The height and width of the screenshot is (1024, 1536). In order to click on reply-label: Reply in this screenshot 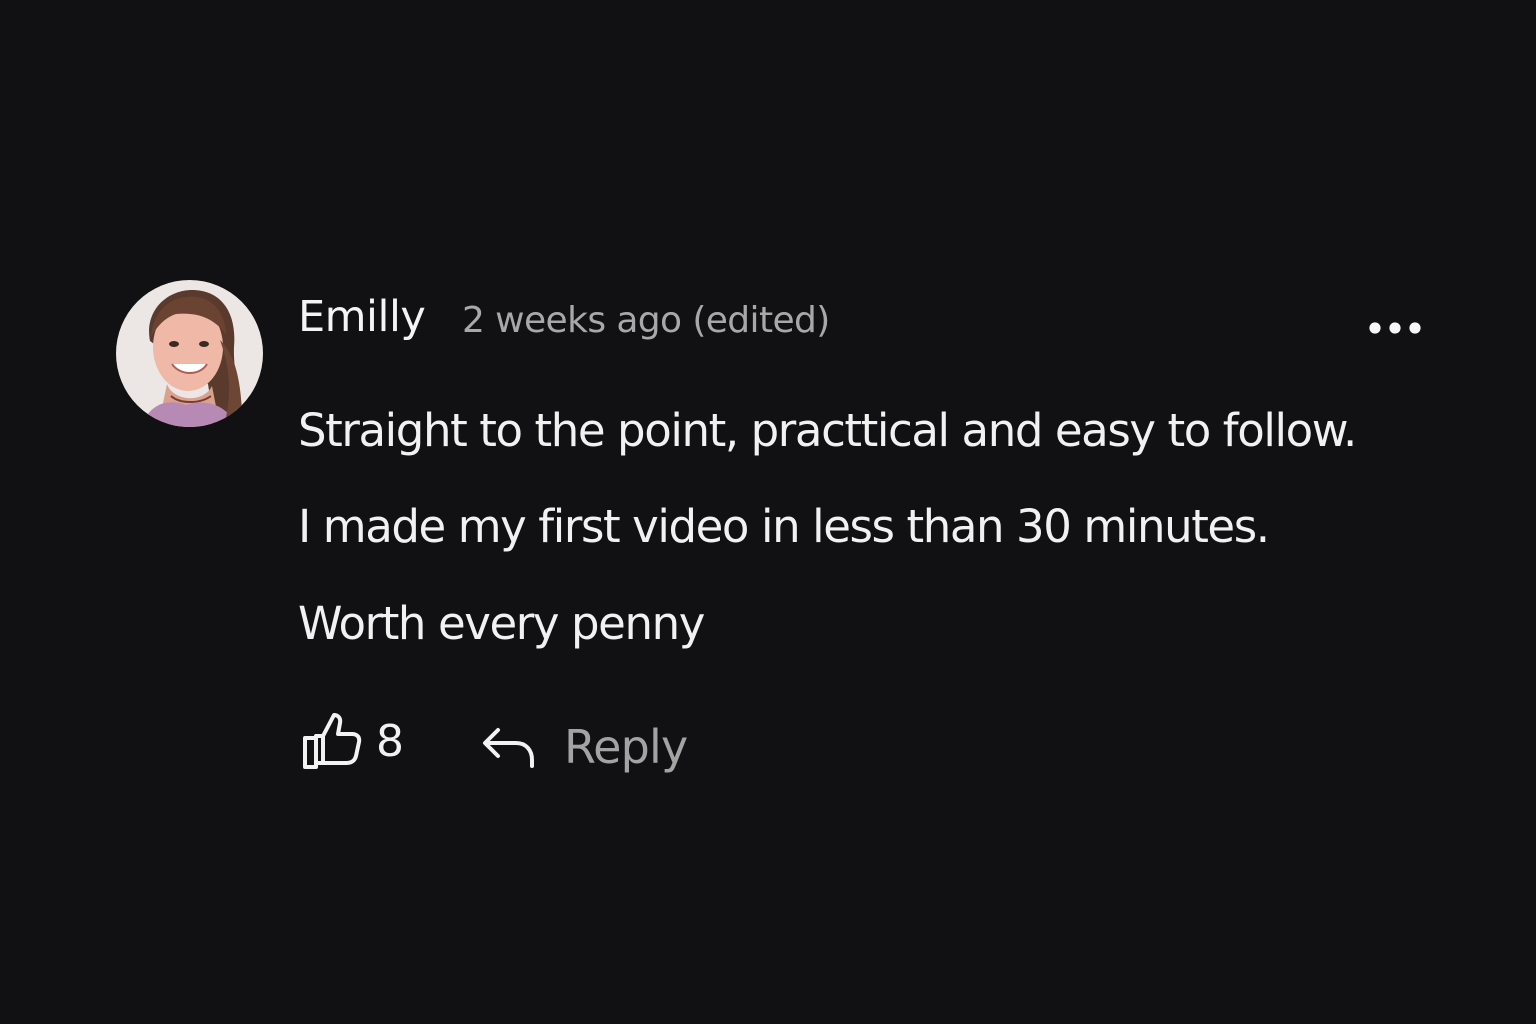, I will do `click(626, 747)`.